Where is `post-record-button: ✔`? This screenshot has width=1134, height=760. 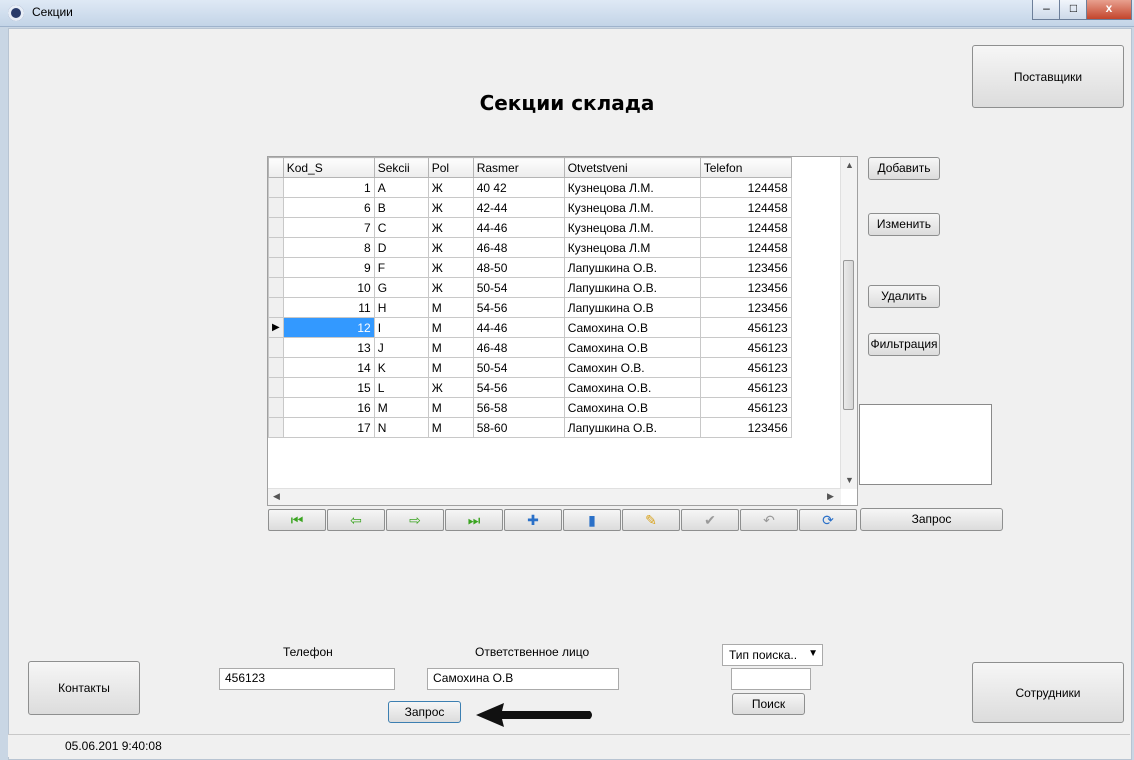 post-record-button: ✔ is located at coordinates (710, 520).